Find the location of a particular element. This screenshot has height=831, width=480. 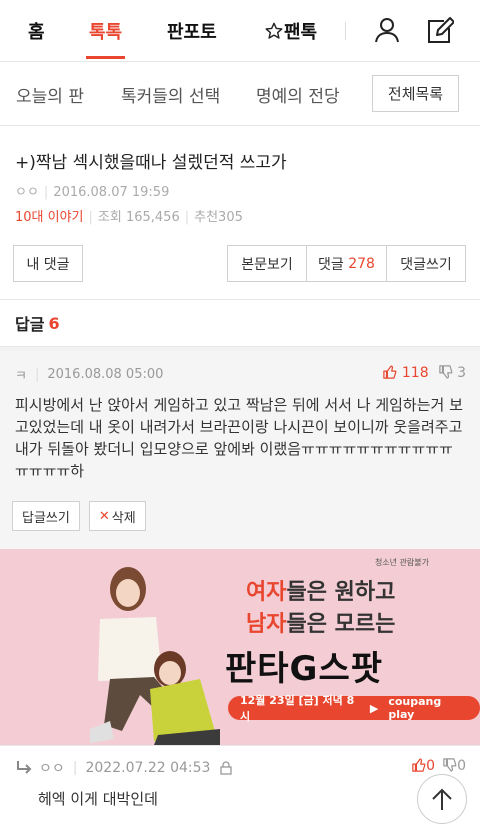

ad-schedule: 12월 23일 [금] 저녁 8시 ▶ coupang play is located at coordinates (354, 708).